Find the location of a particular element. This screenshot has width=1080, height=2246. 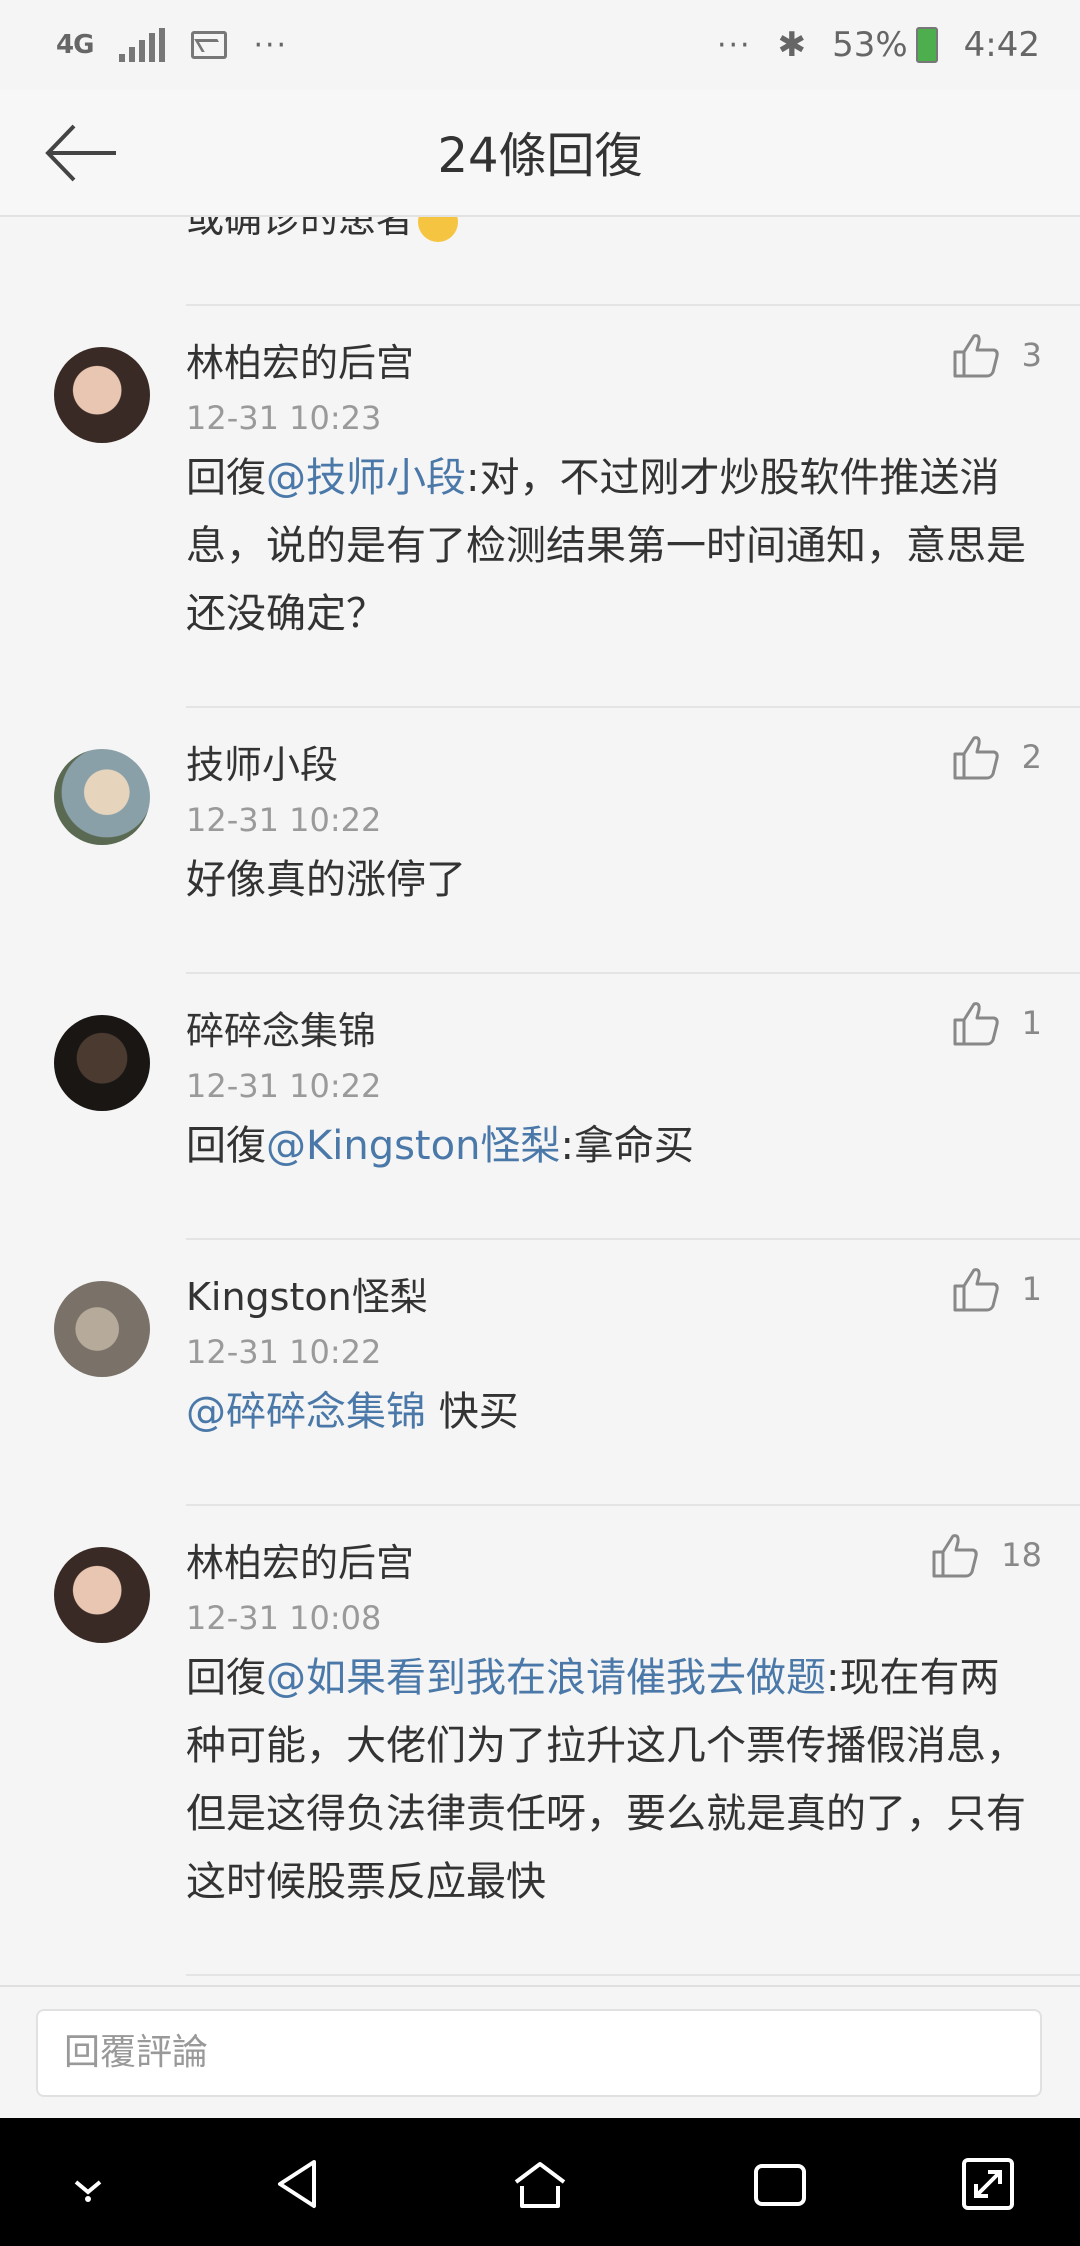

nav-recents-icon is located at coordinates (780, 2184).